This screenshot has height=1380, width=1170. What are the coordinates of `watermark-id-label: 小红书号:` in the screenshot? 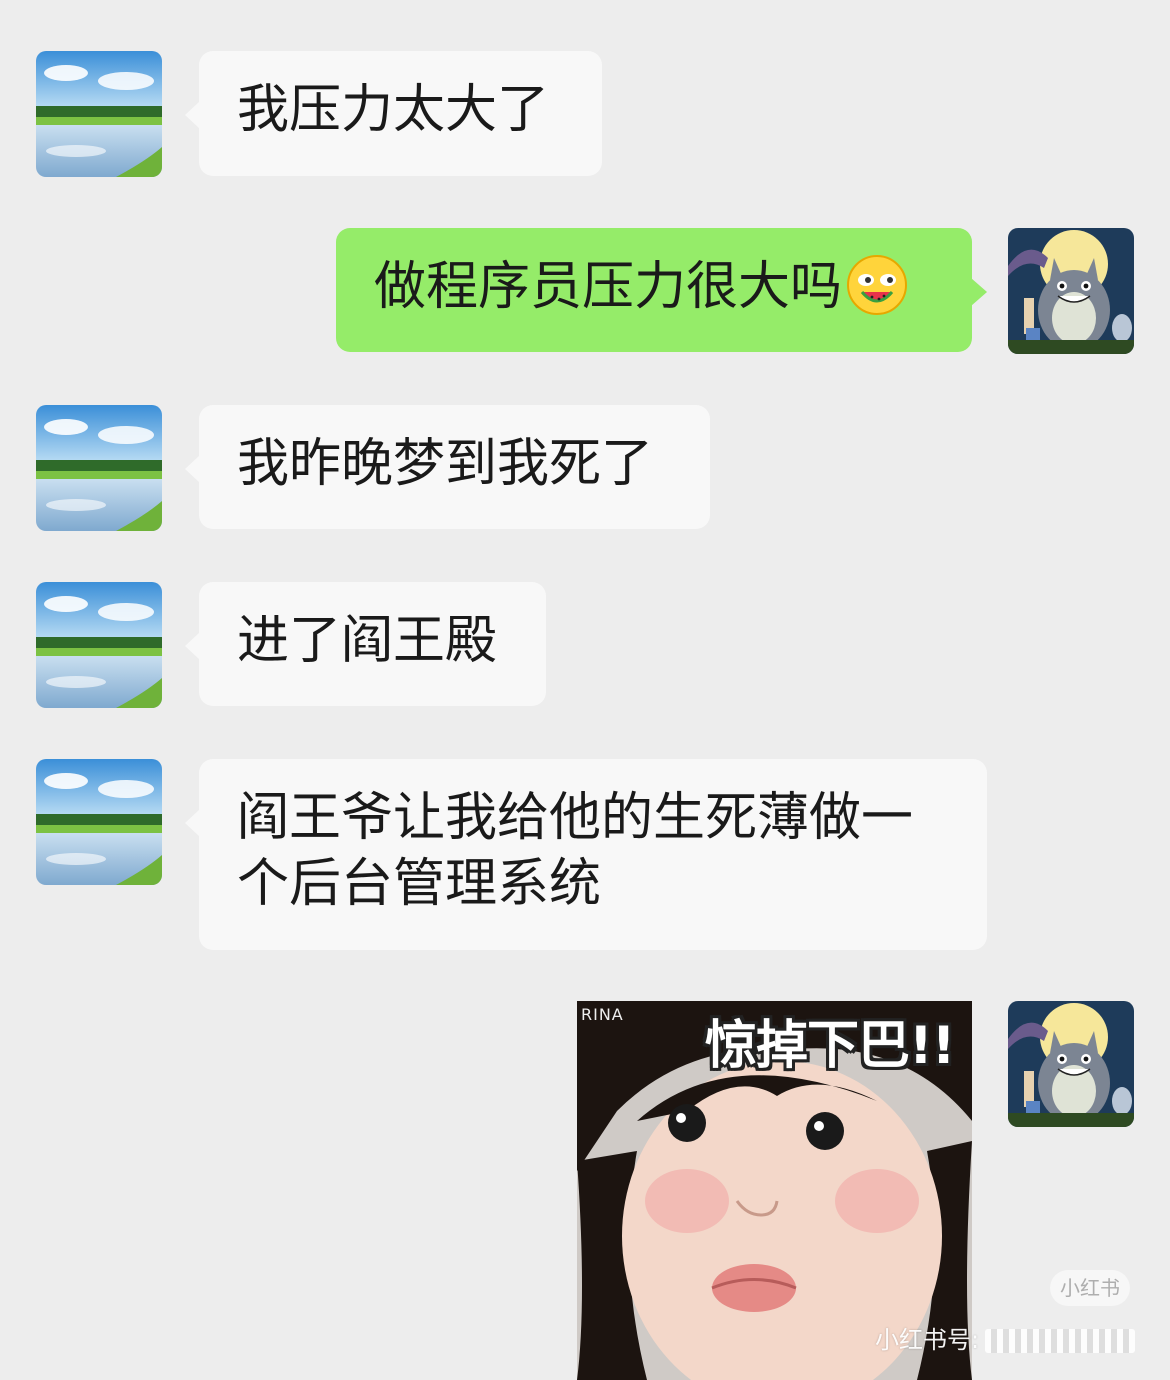 It's located at (927, 1340).